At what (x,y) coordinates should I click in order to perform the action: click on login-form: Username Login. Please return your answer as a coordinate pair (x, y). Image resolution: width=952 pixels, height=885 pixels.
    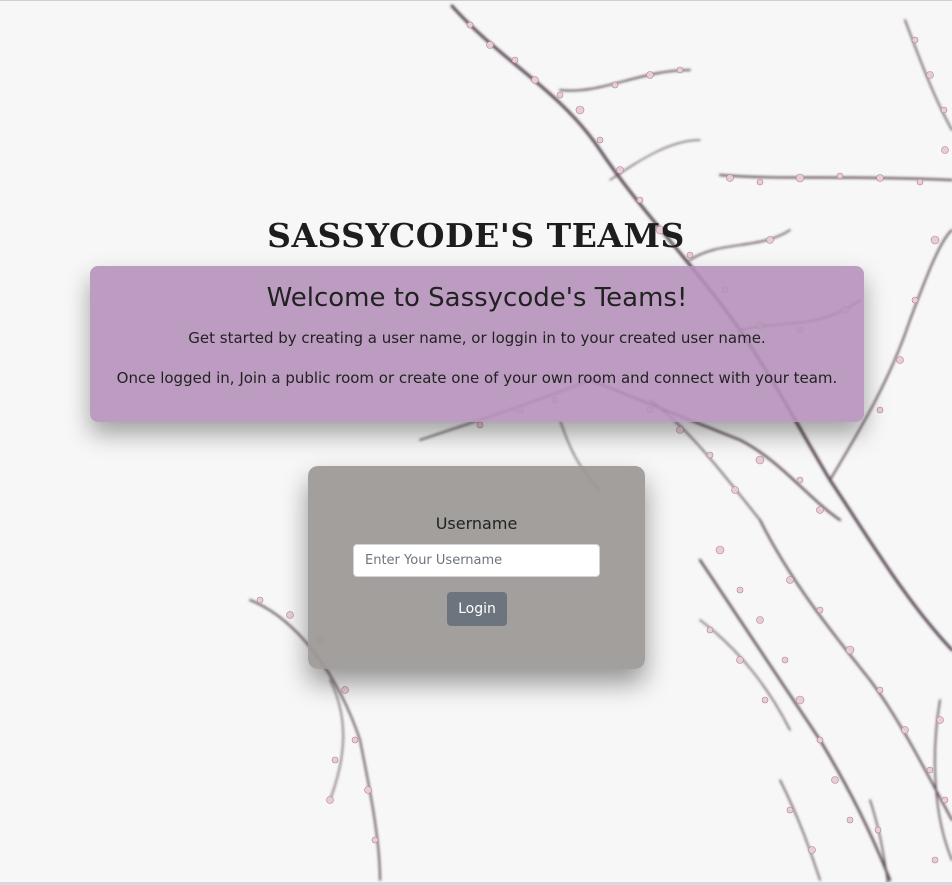
    Looking at the image, I should click on (476, 567).